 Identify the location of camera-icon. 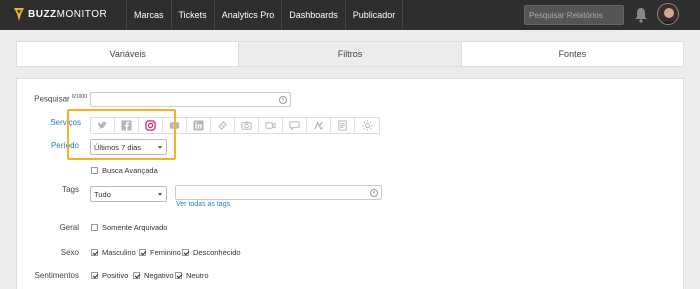
(247, 125).